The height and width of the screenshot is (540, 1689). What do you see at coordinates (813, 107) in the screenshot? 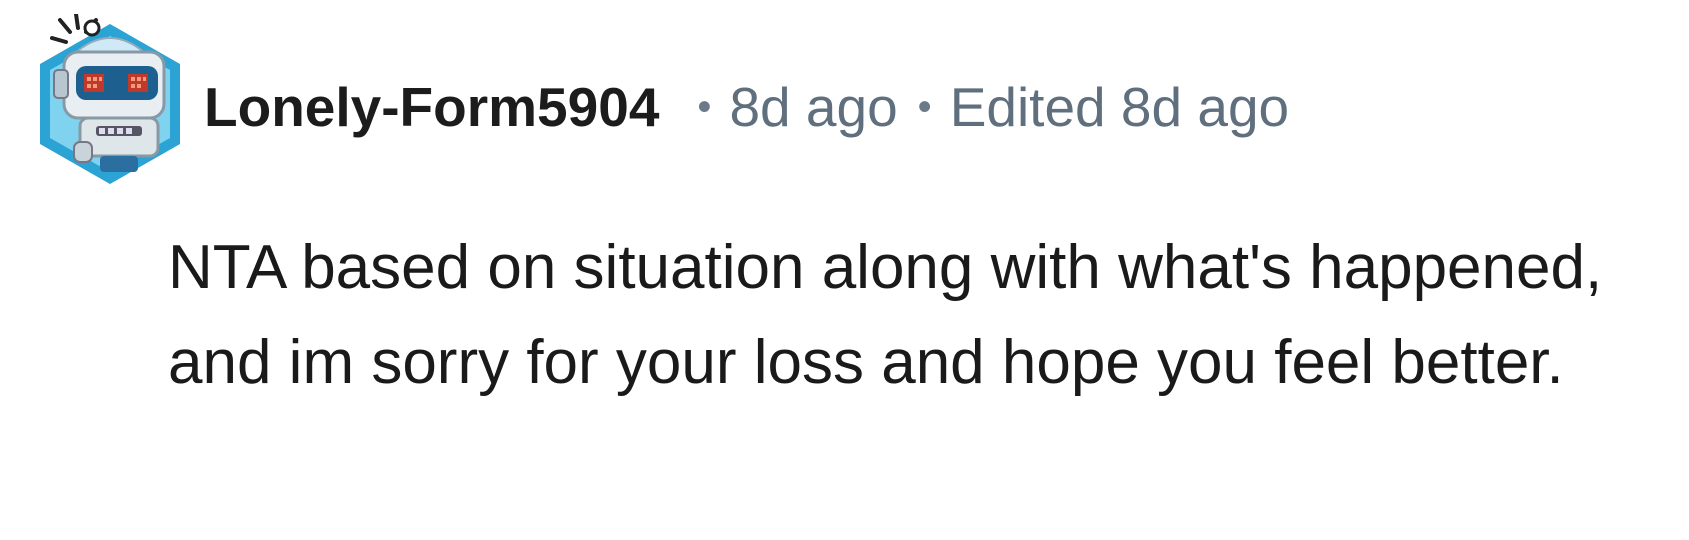
I see `posted-time: 8d ago` at bounding box center [813, 107].